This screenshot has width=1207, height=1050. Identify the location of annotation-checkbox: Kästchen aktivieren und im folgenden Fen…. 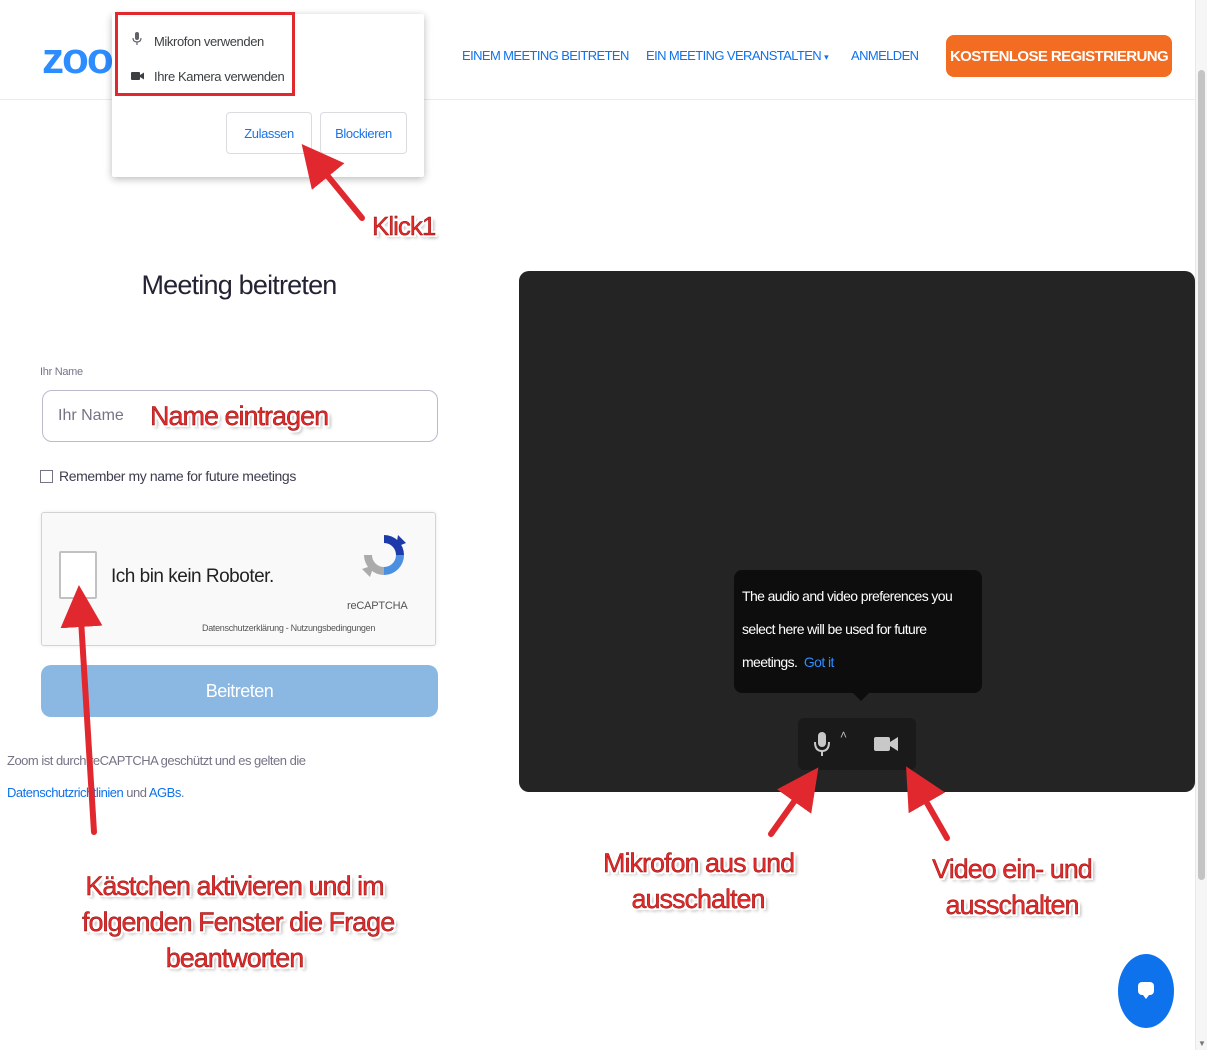
(239, 922).